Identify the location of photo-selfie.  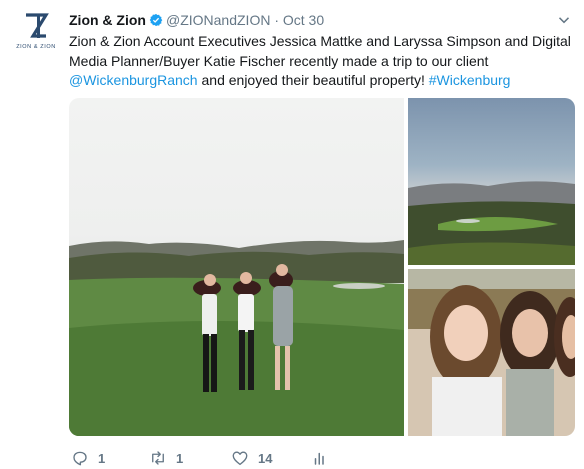
(491, 352).